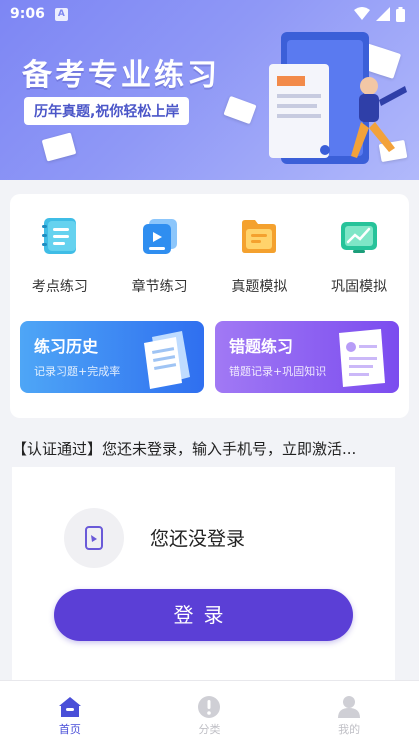  Describe the element at coordinates (259, 236) in the screenshot. I see `folder-message-icon` at that location.